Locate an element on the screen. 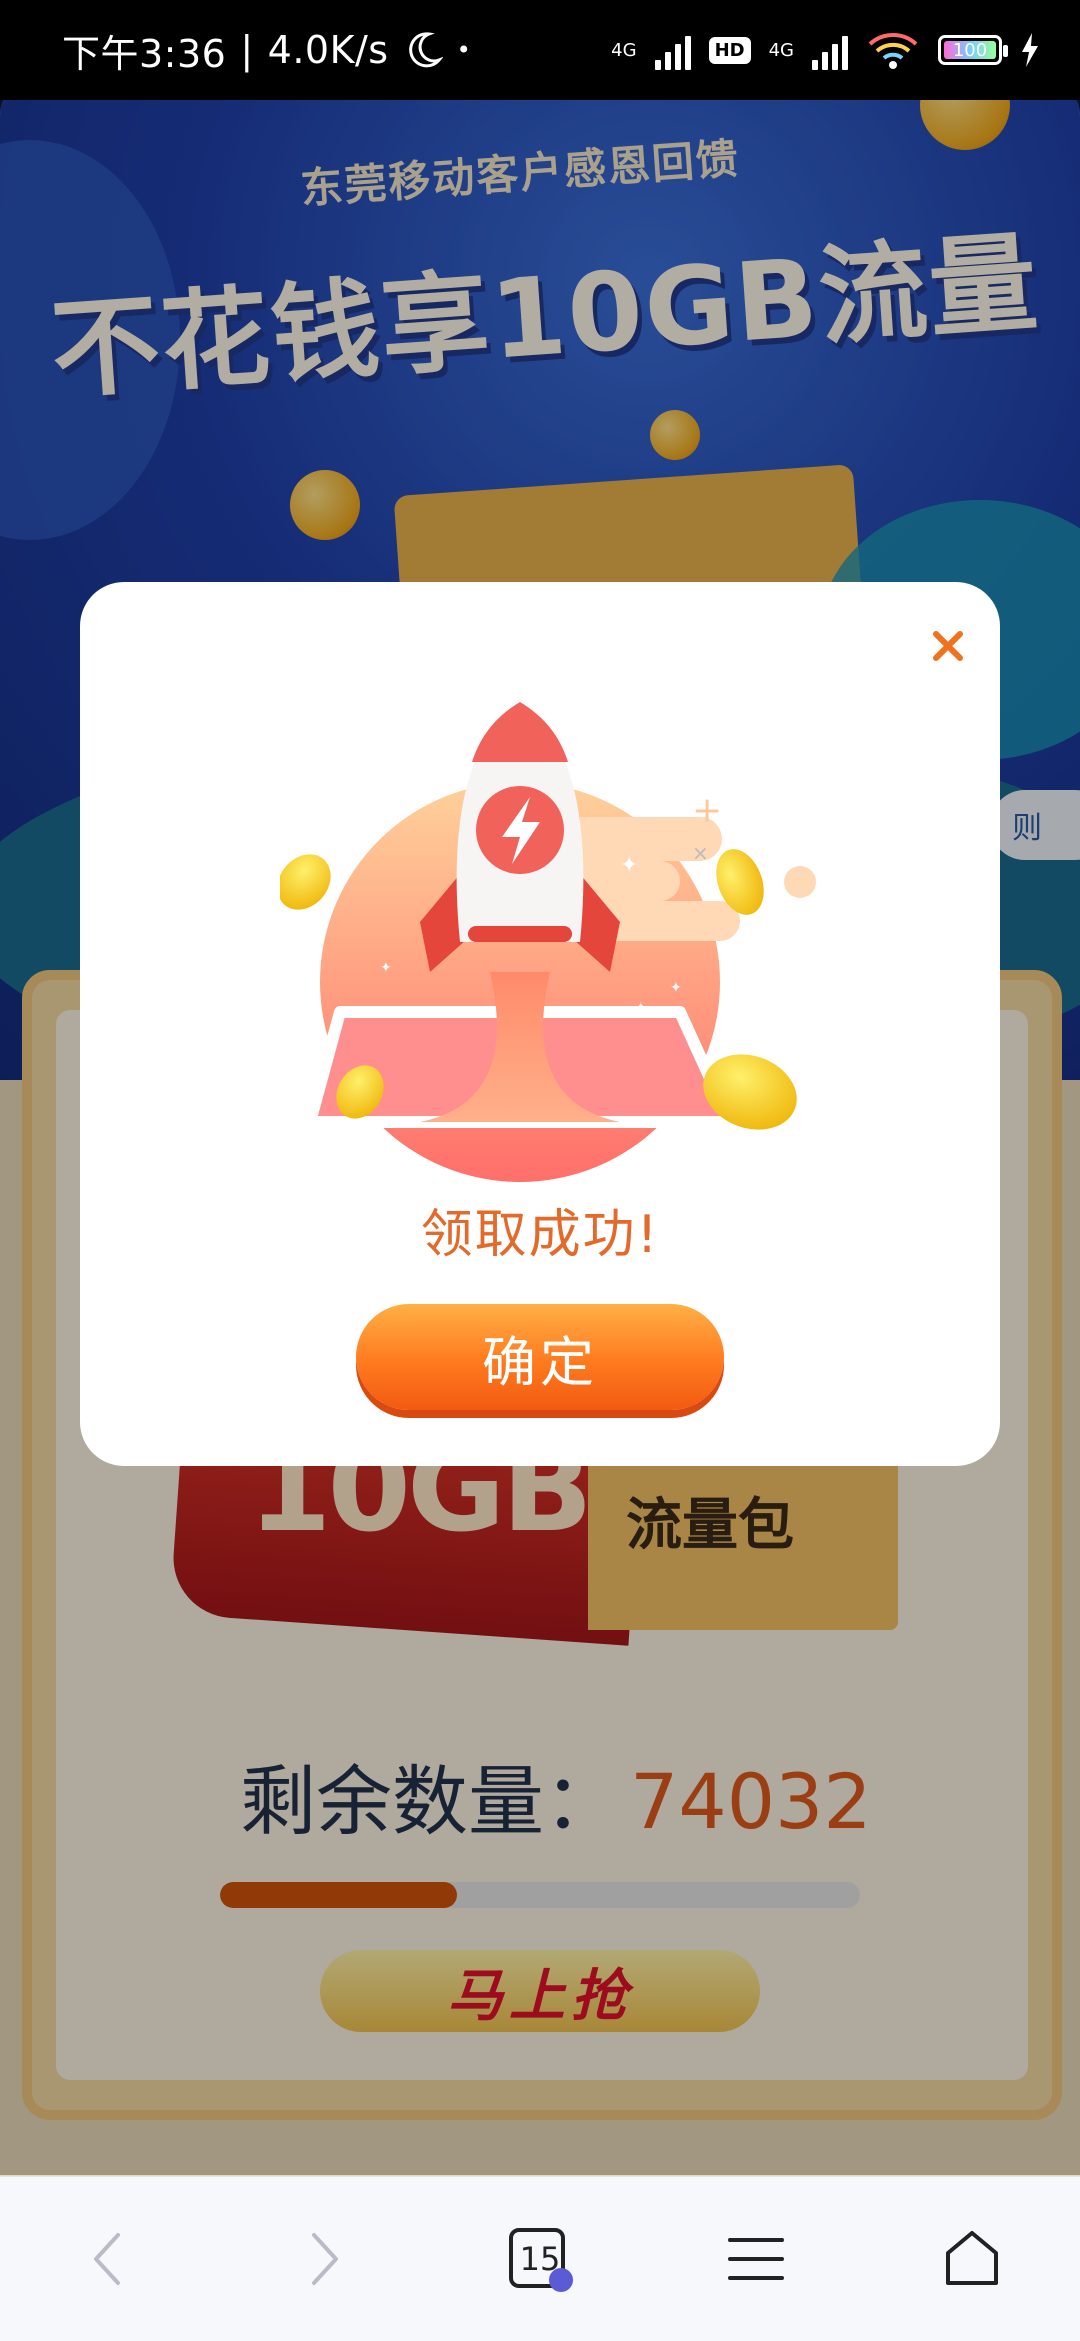  tabs-button: 15 is located at coordinates (540, 2259).